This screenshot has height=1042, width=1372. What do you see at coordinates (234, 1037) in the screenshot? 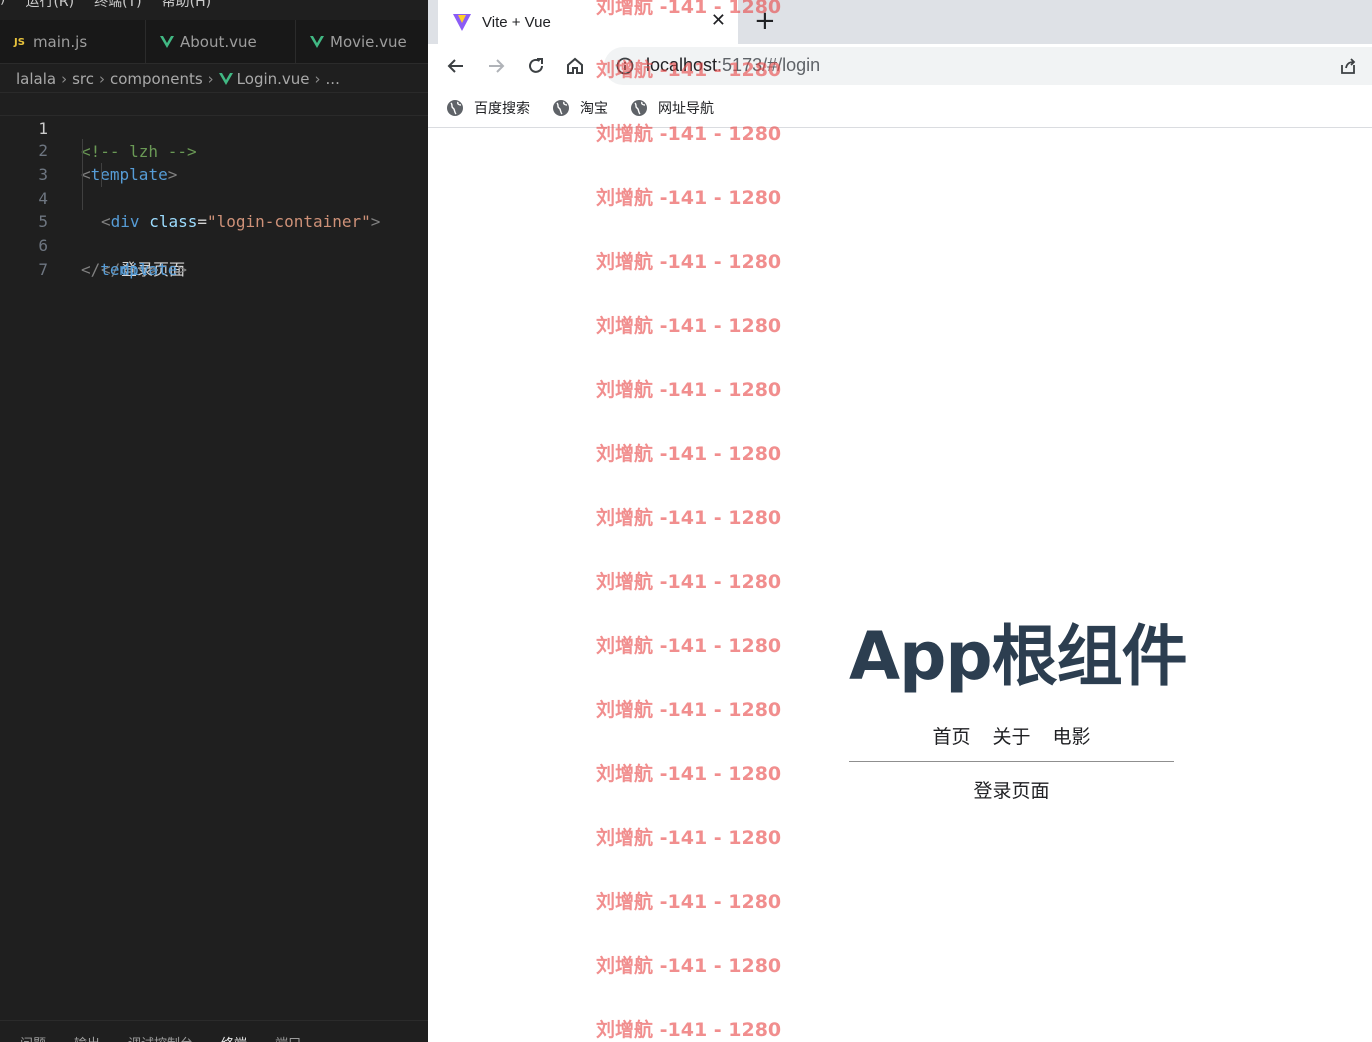
I see `panel-tab-terminal: 终端` at bounding box center [234, 1037].